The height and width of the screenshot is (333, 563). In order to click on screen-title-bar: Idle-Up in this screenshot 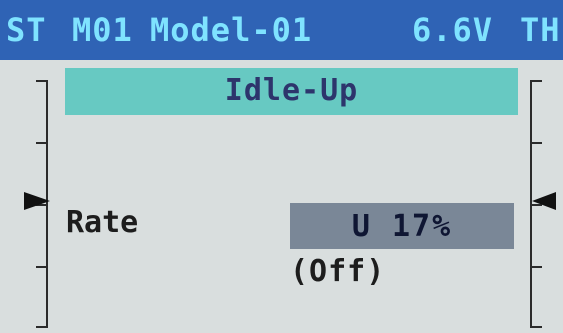, I will do `click(291, 91)`.